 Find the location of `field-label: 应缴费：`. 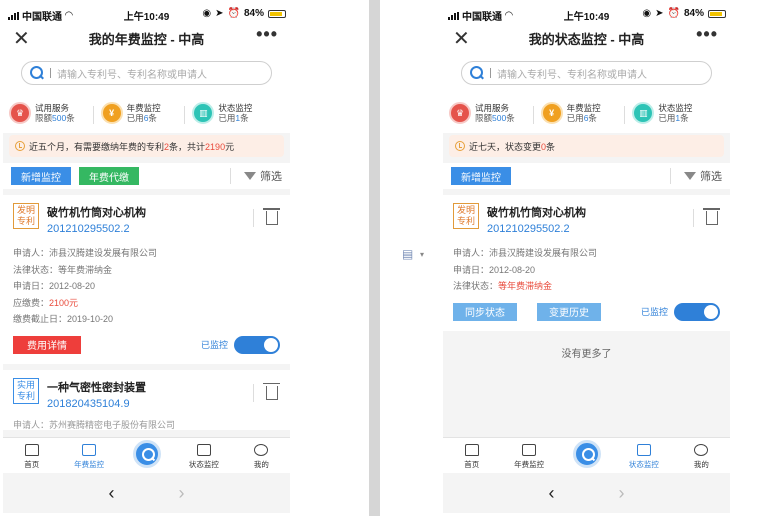

field-label: 应缴费： is located at coordinates (31, 302).